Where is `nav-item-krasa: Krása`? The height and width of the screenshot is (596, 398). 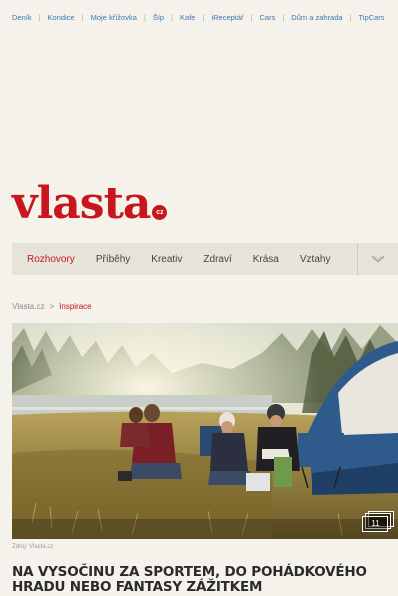 nav-item-krasa: Krása is located at coordinates (266, 259).